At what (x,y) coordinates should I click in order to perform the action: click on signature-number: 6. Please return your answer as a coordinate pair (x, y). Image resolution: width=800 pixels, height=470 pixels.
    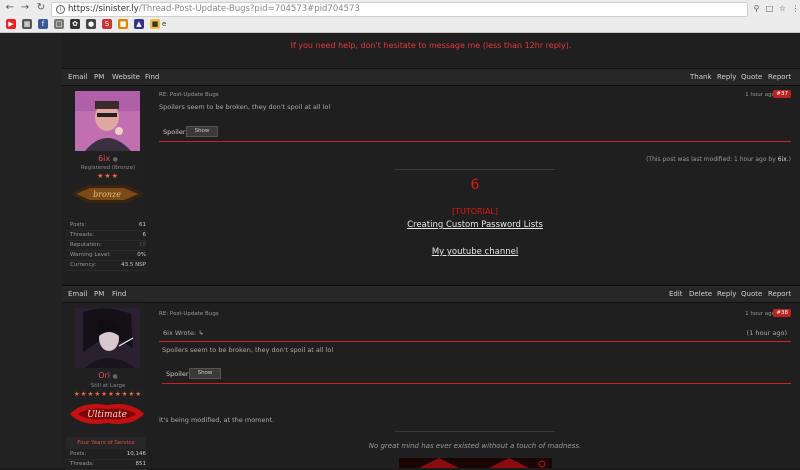
    Looking at the image, I should click on (475, 185).